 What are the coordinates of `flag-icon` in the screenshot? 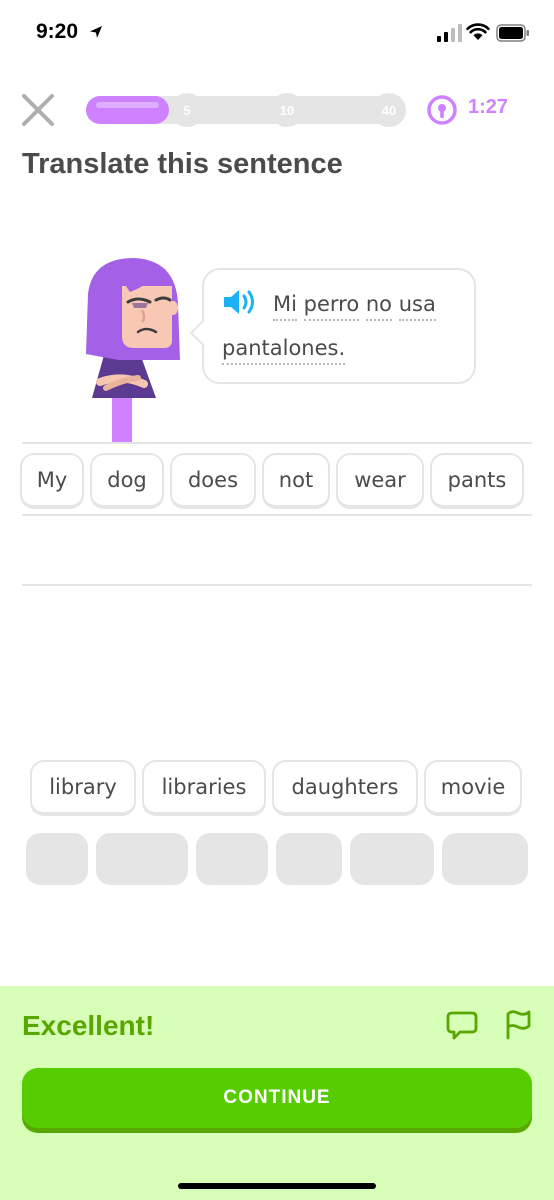 It's located at (517, 1024).